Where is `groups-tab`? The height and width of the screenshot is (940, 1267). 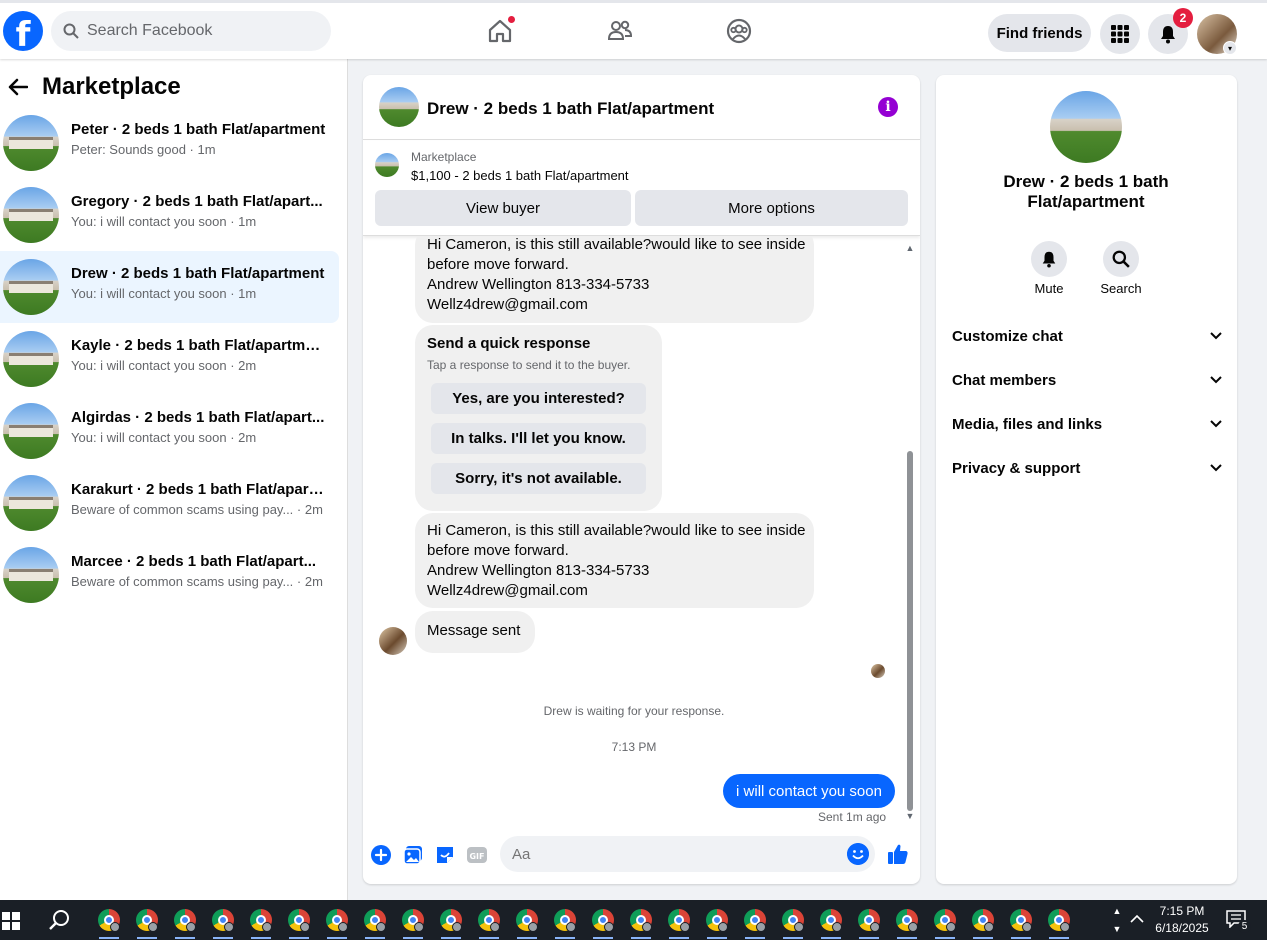 groups-tab is located at coordinates (739, 31).